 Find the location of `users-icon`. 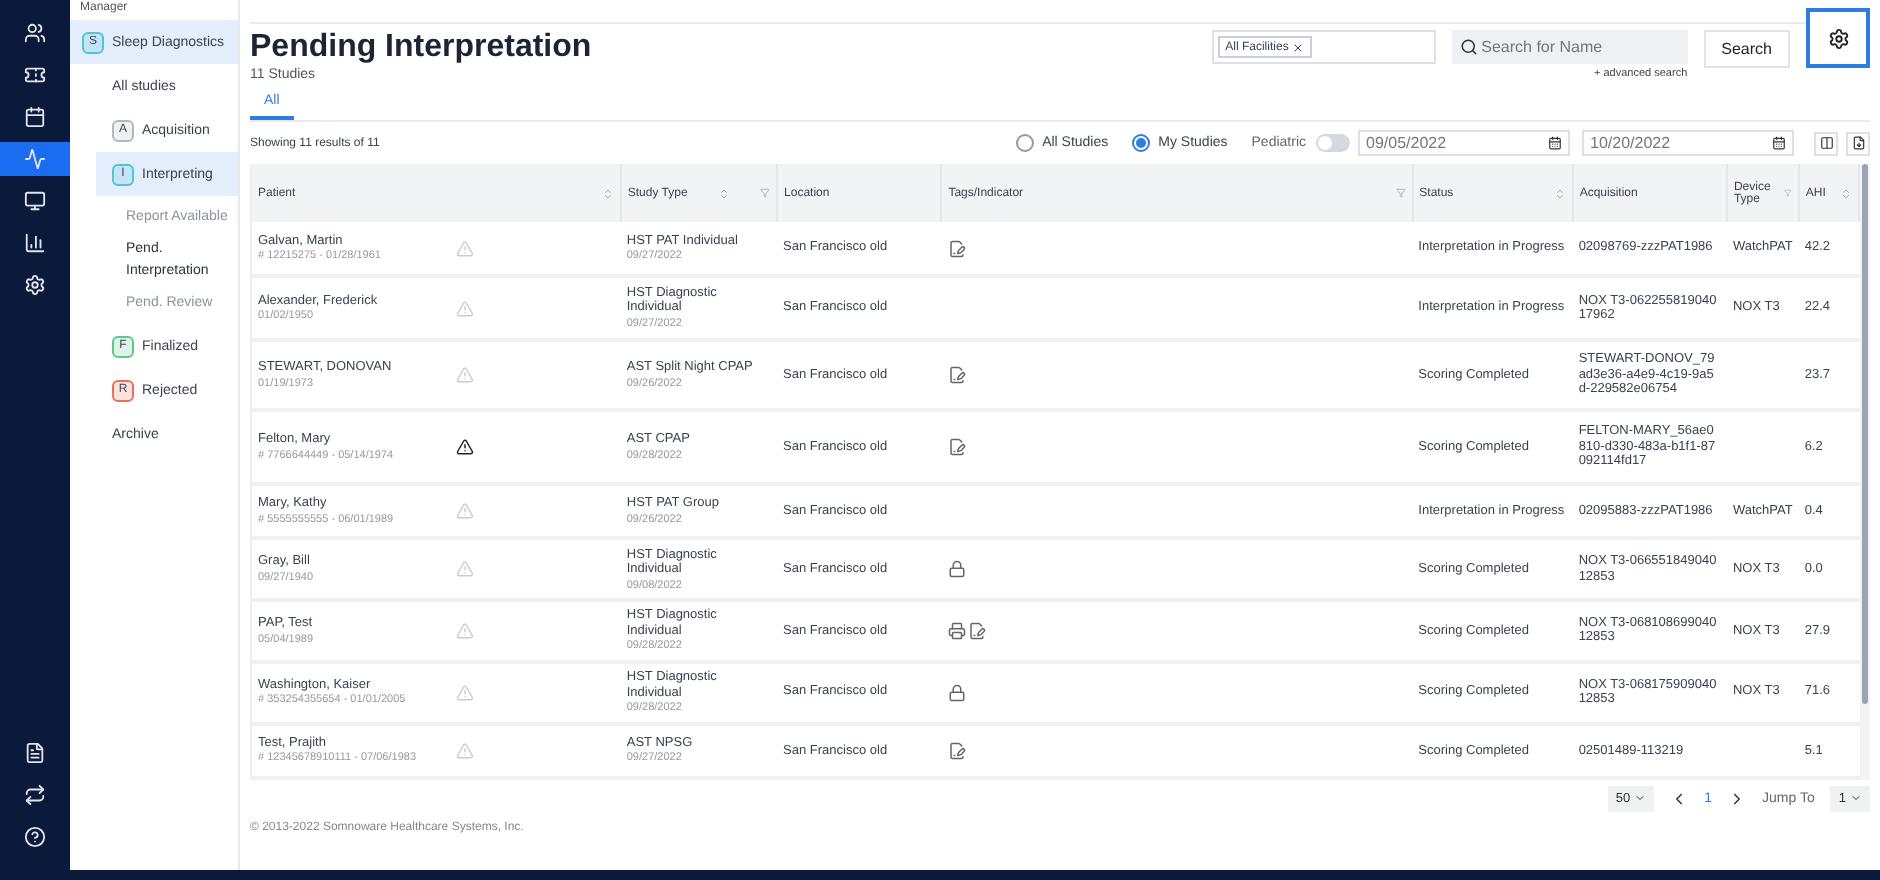

users-icon is located at coordinates (35, 33).